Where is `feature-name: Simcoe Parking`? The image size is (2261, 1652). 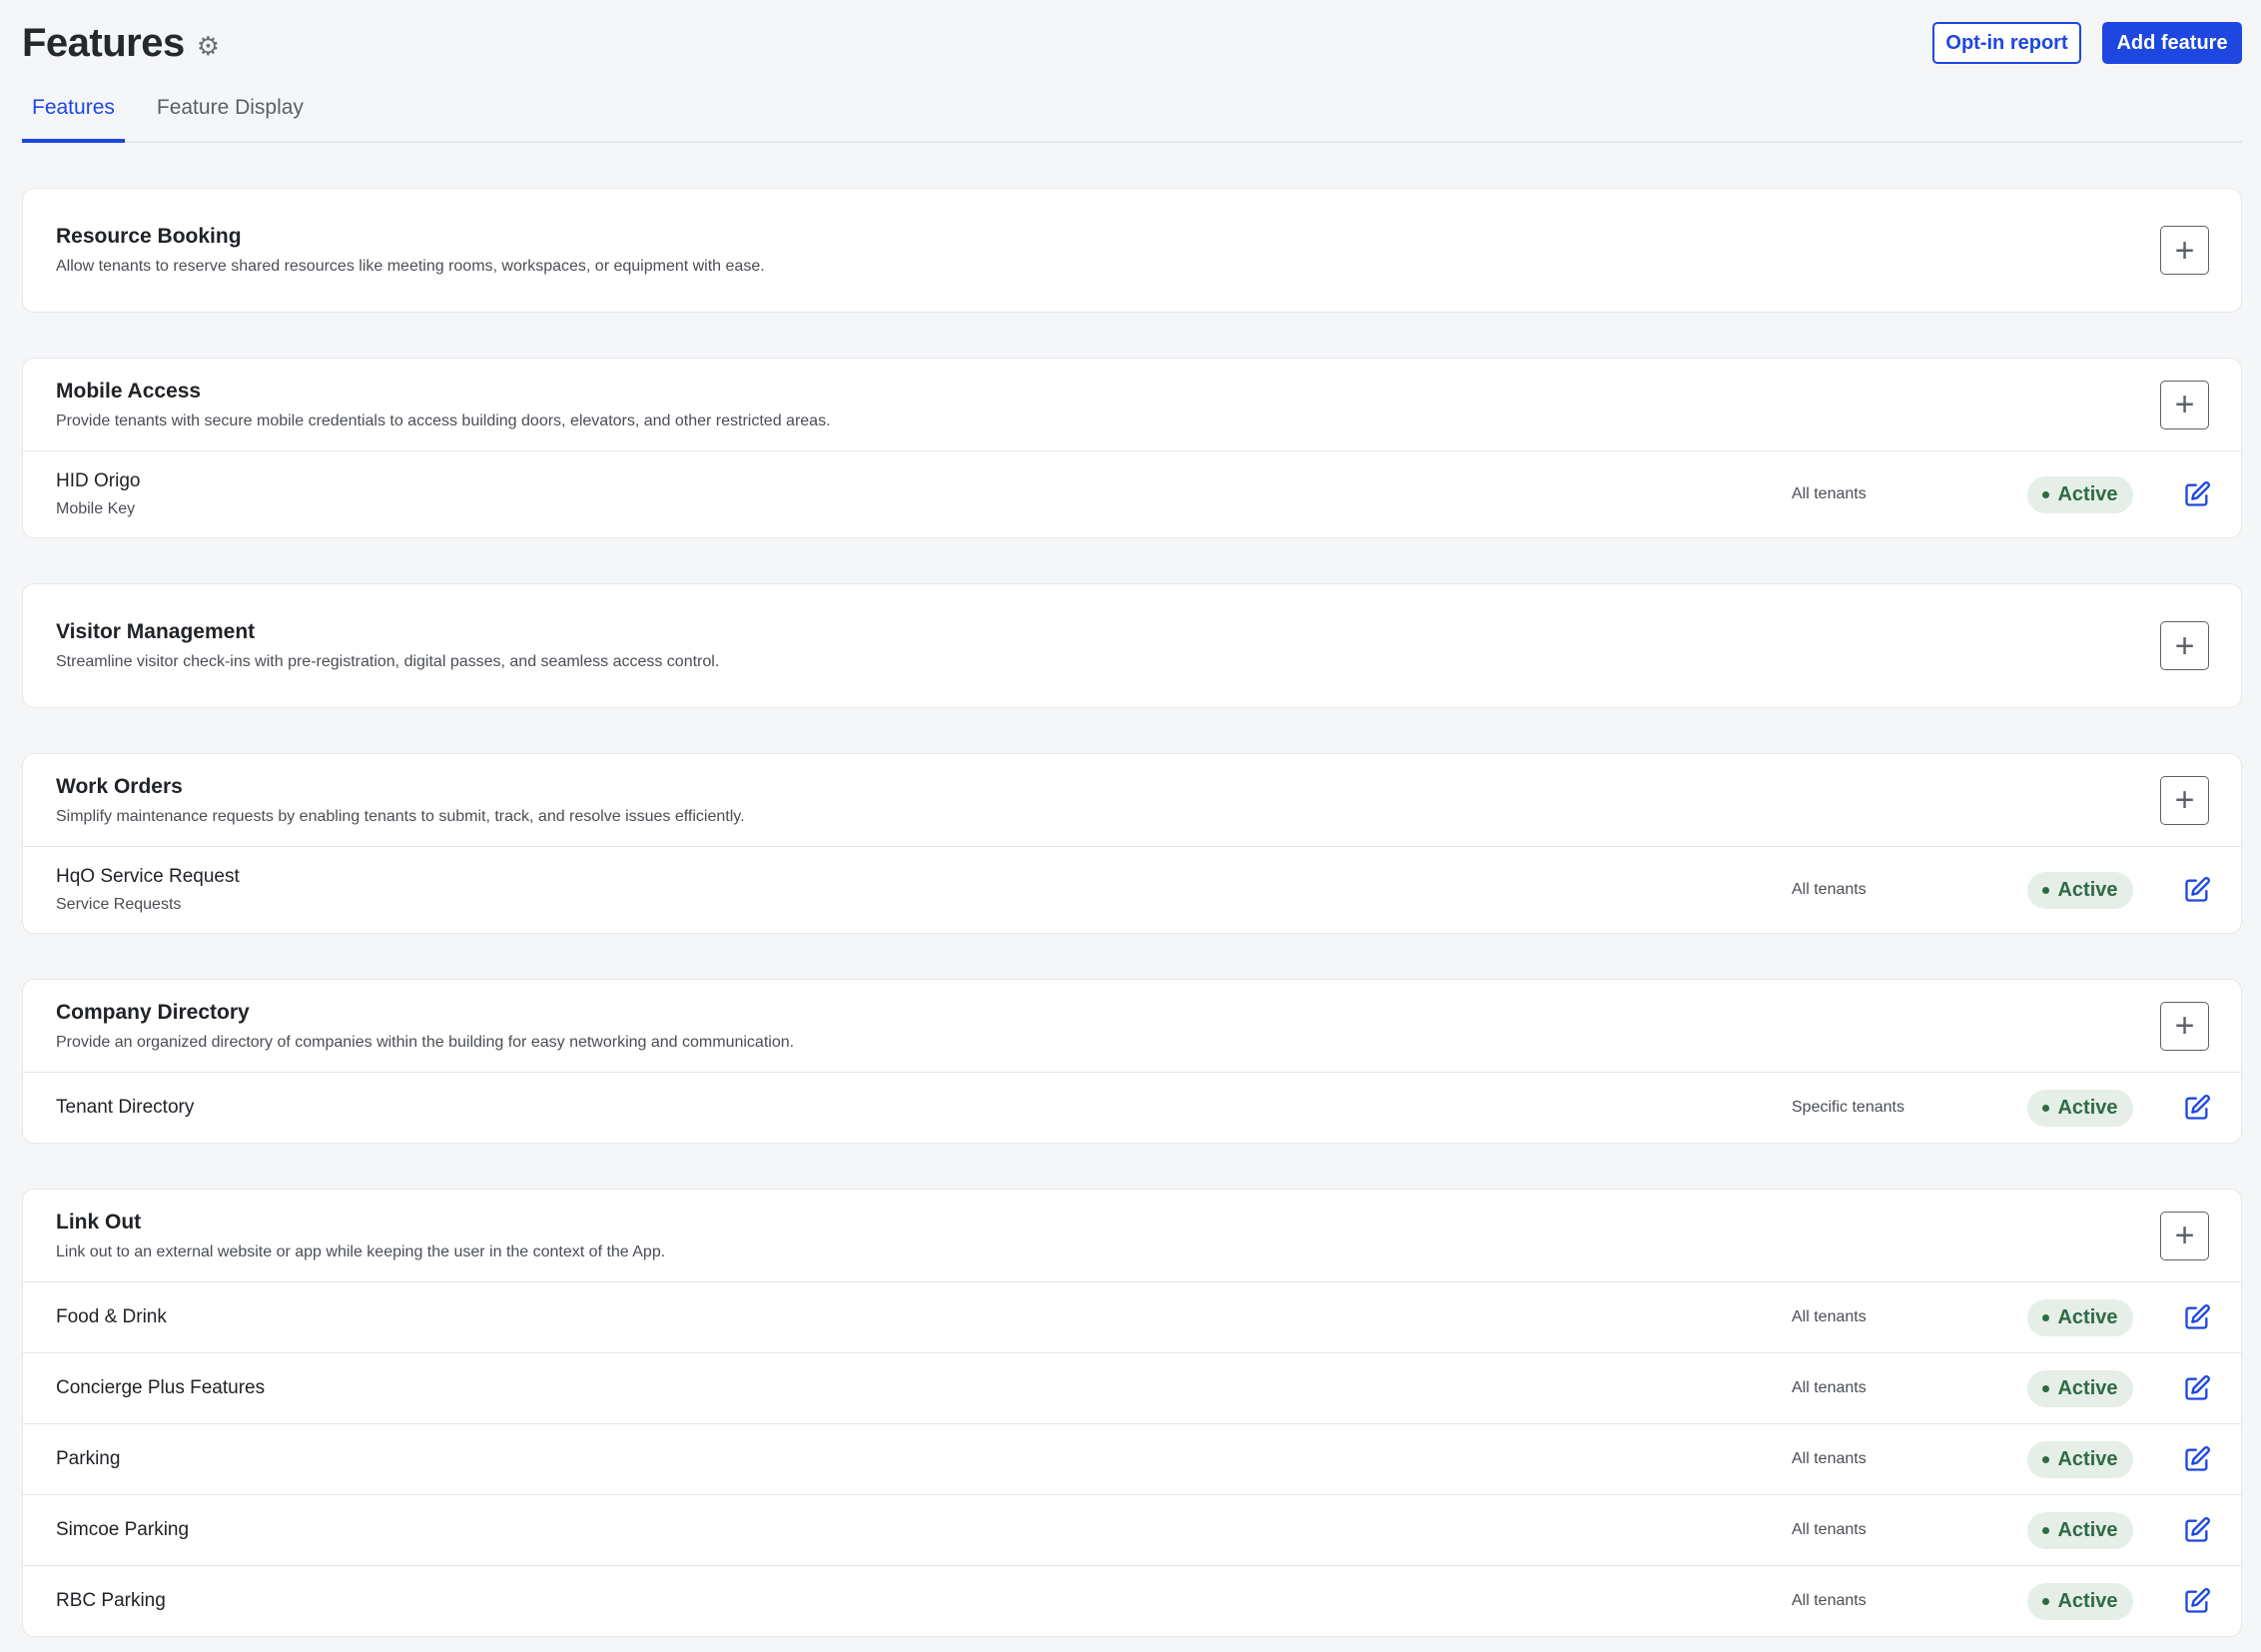 feature-name: Simcoe Parking is located at coordinates (123, 1529).